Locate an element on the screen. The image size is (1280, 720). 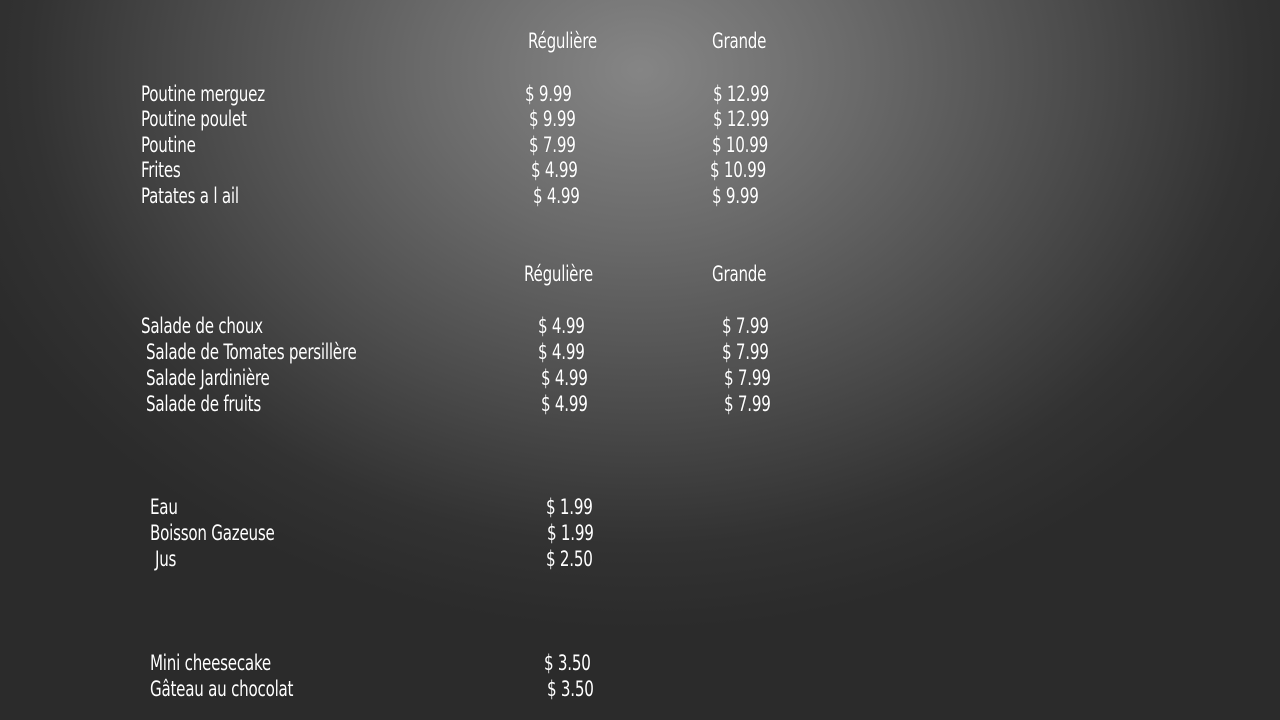
menu-item-name: Mini cheesecake is located at coordinates (210, 663).